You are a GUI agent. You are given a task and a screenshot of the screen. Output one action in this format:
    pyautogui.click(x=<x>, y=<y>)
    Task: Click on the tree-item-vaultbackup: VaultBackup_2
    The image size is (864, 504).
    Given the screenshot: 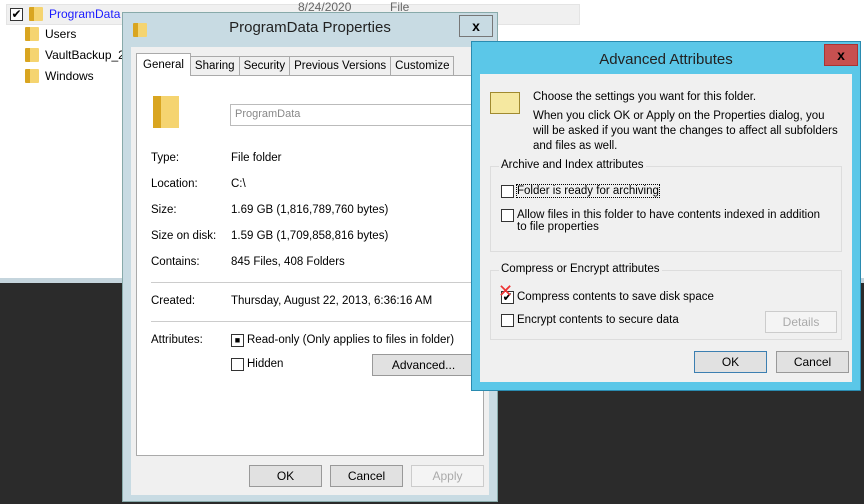 What is the action you would take?
    pyautogui.click(x=75, y=55)
    